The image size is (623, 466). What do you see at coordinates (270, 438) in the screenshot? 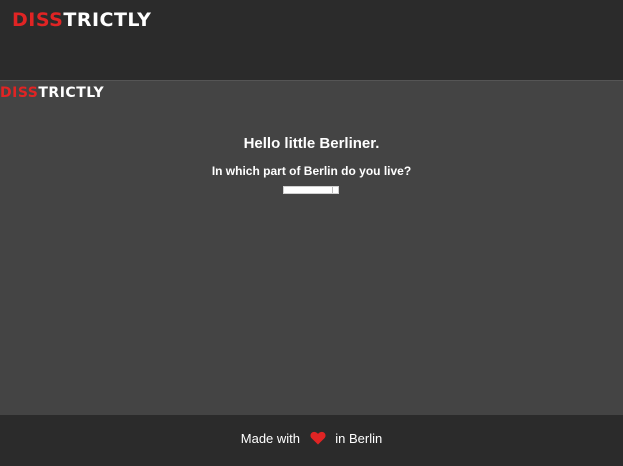
I see `footer-prefix-text: Made with` at bounding box center [270, 438].